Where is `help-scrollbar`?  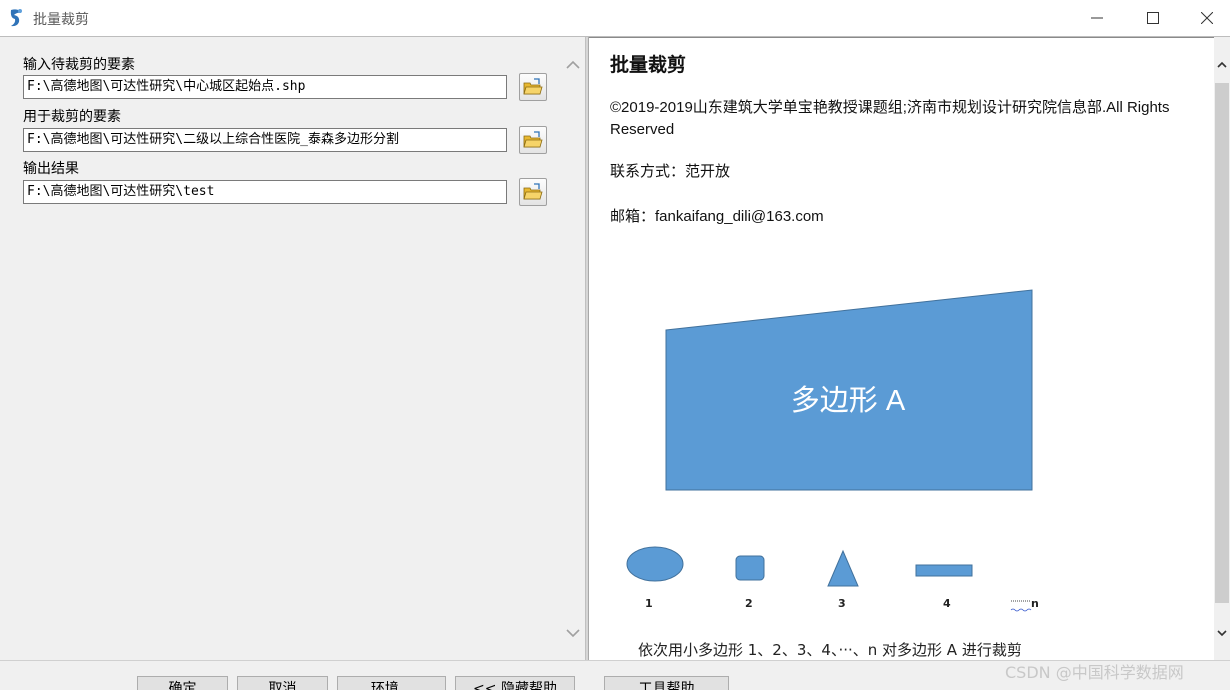
help-scrollbar is located at coordinates (1222, 348).